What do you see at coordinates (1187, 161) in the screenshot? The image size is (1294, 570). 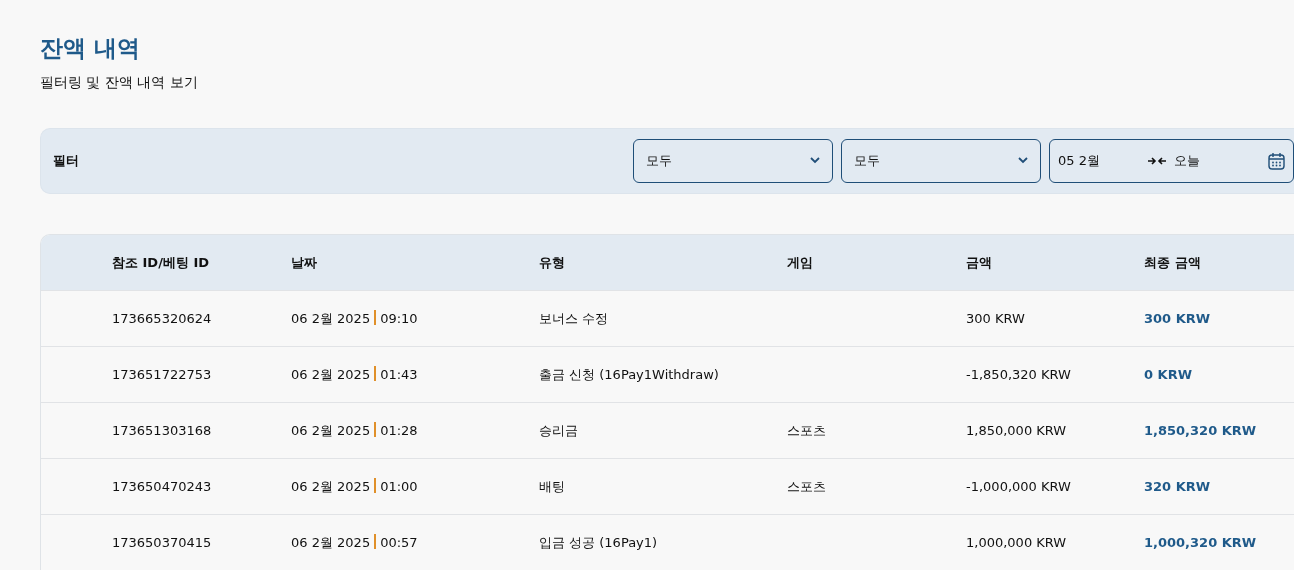 I see `end-date: 오늘` at bounding box center [1187, 161].